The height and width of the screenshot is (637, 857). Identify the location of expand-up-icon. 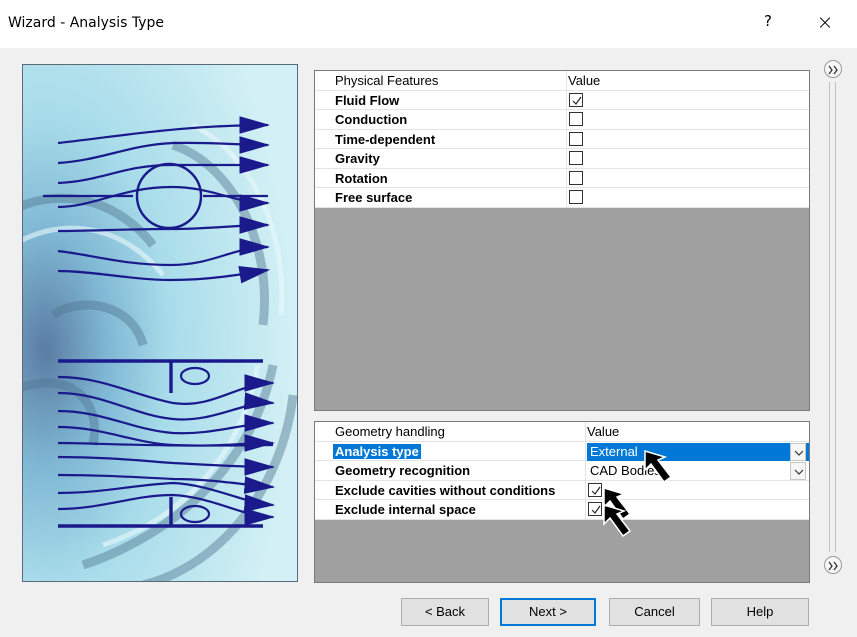
(833, 69).